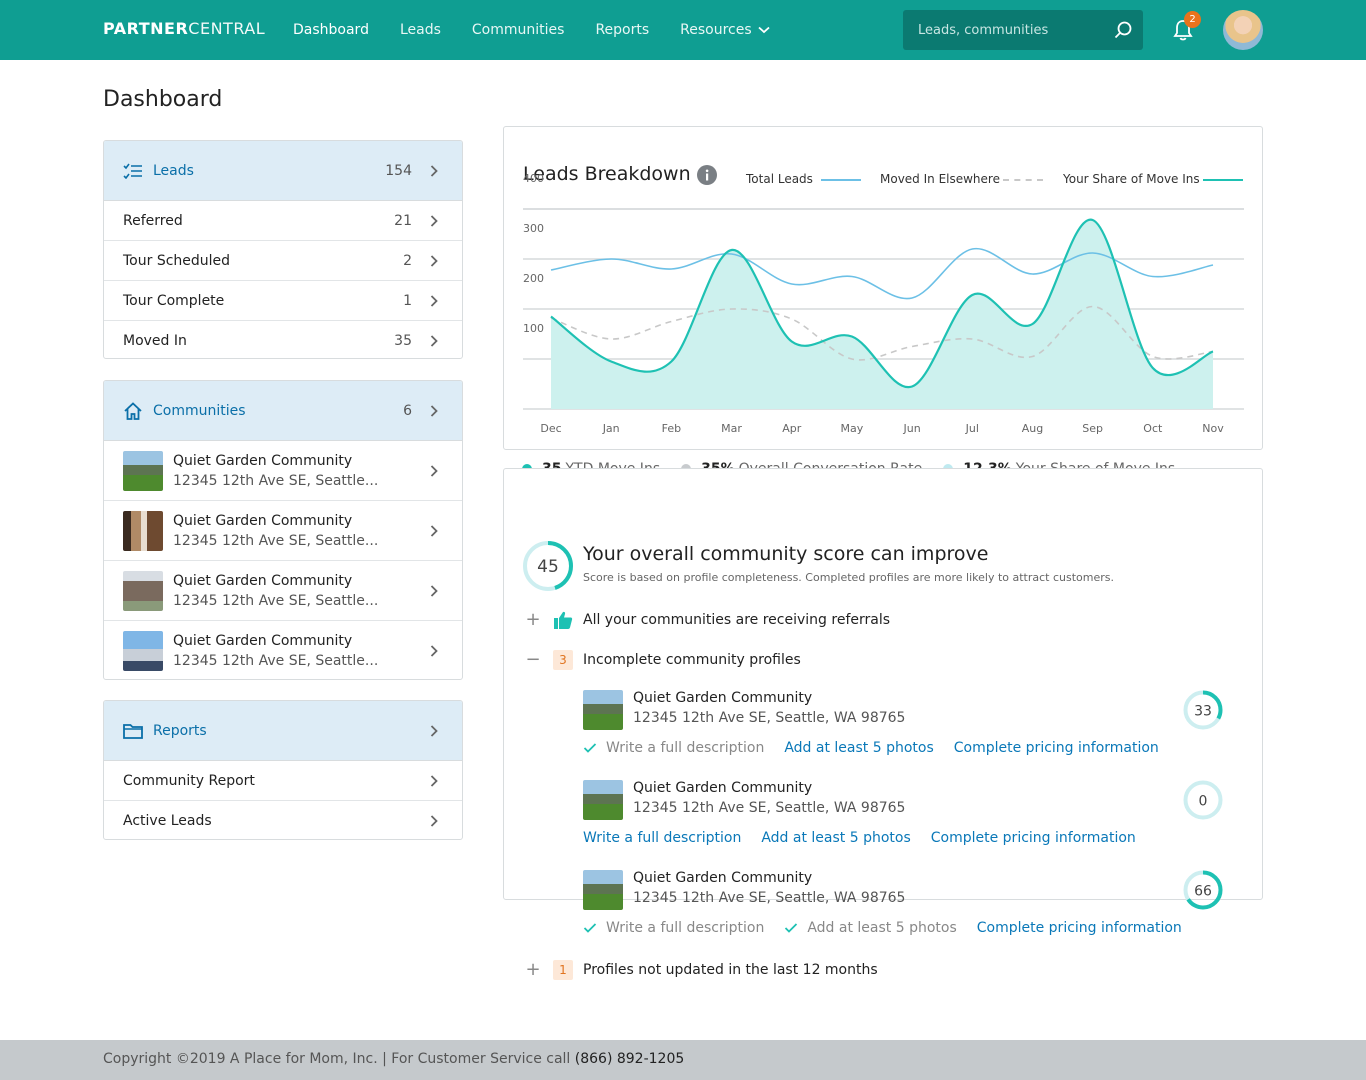 The image size is (1366, 1080). Describe the element at coordinates (133, 410) in the screenshot. I see `home-icon` at that location.